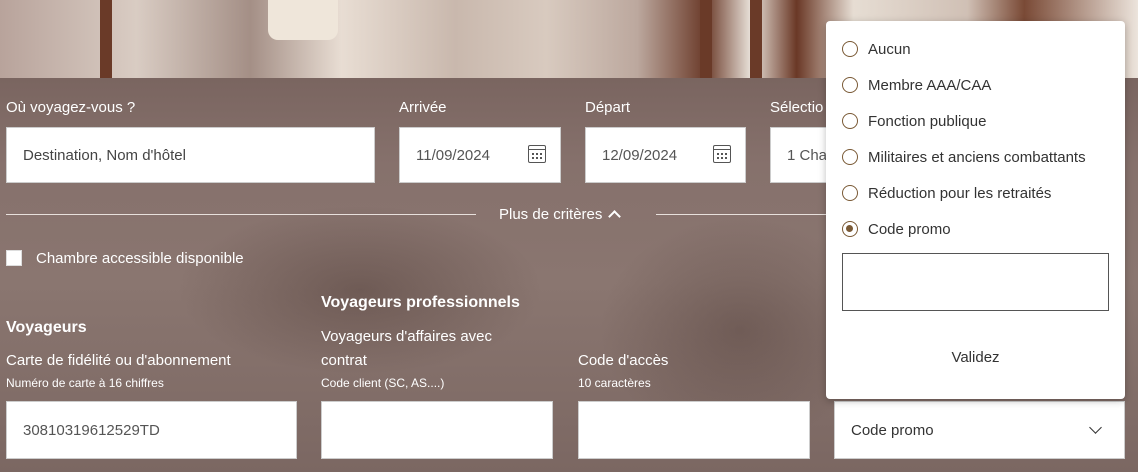  Describe the element at coordinates (977, 157) in the screenshot. I see `rate-option-label: Militaires et anciens combattants` at that location.